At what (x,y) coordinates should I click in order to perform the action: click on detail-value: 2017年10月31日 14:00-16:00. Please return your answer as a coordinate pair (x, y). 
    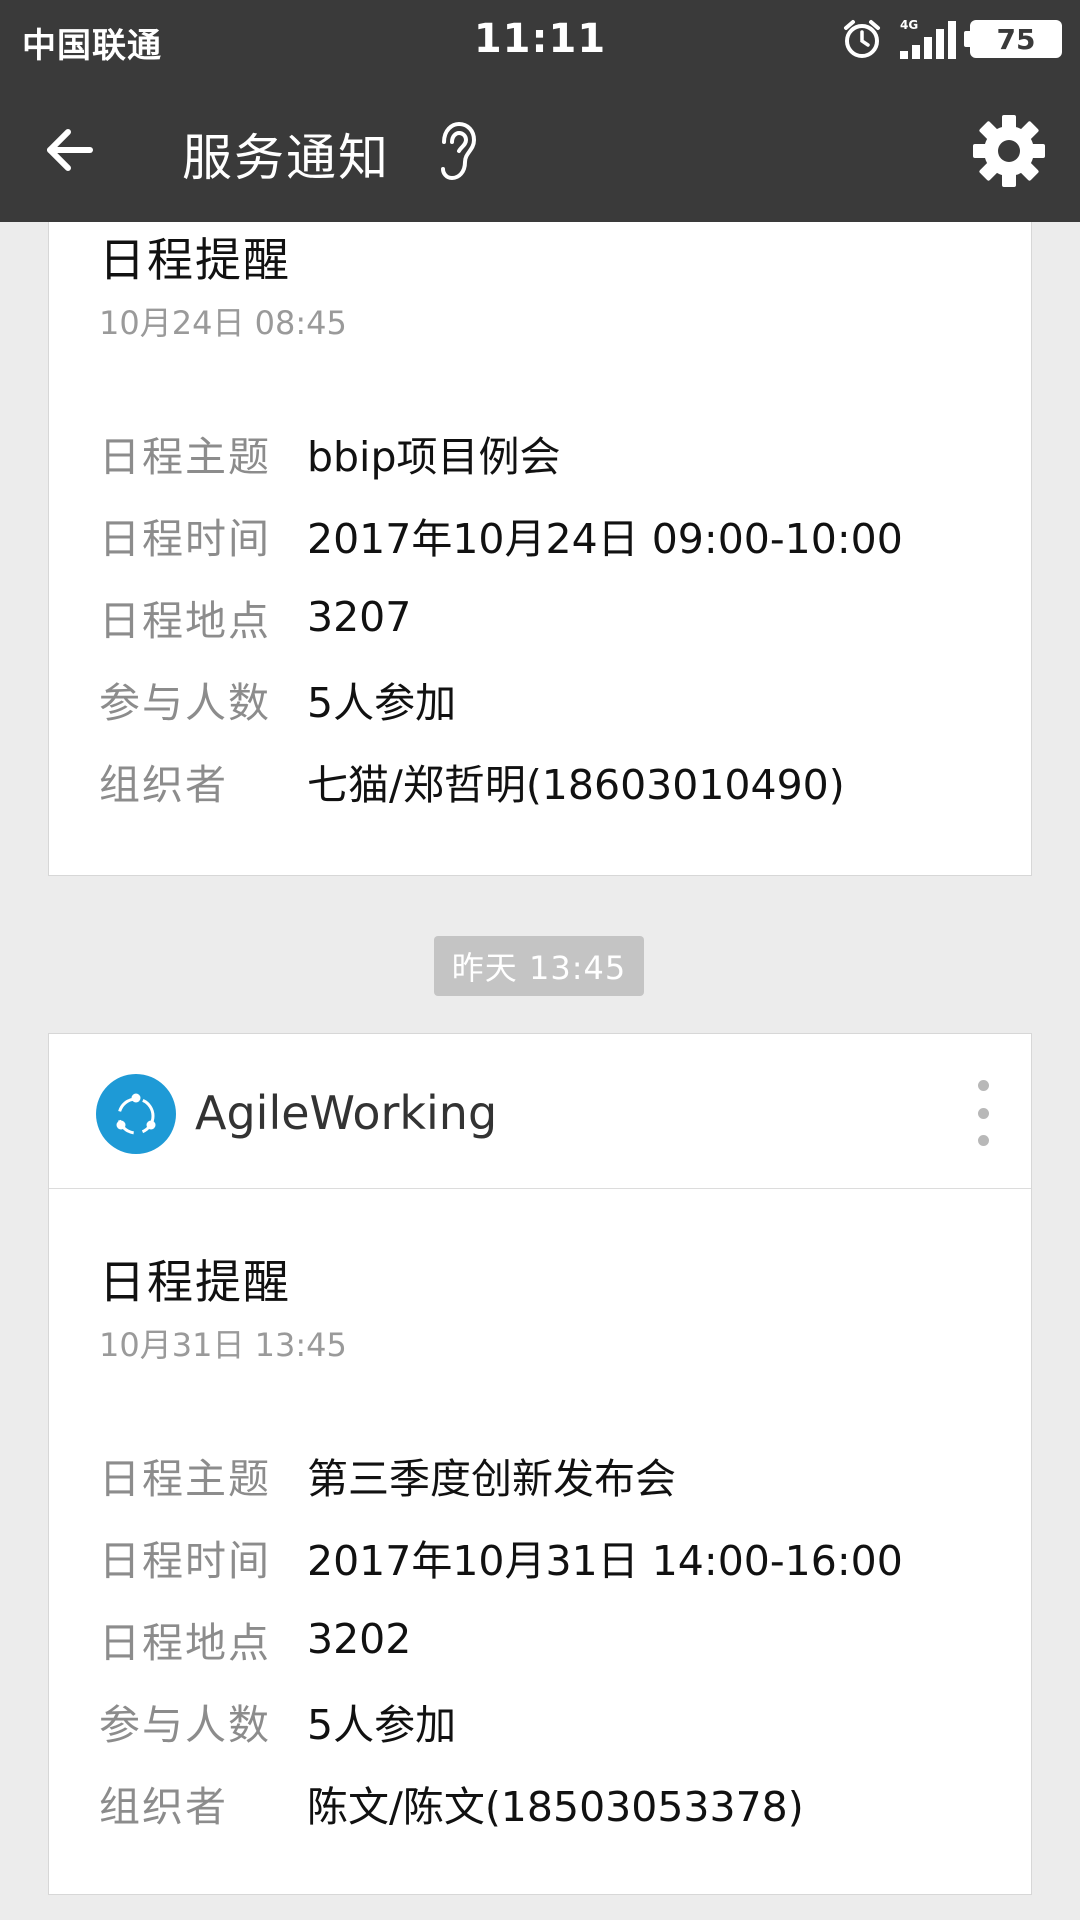
    Looking at the image, I should click on (605, 1561).